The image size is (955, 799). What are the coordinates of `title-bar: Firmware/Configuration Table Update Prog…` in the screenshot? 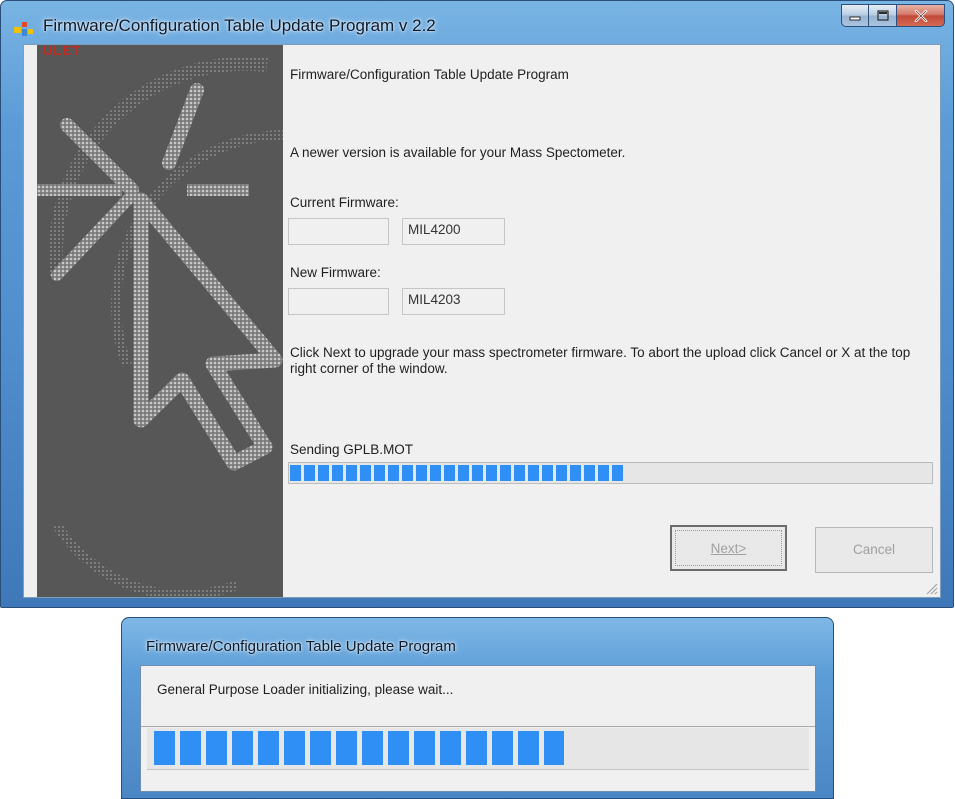 It's located at (477, 23).